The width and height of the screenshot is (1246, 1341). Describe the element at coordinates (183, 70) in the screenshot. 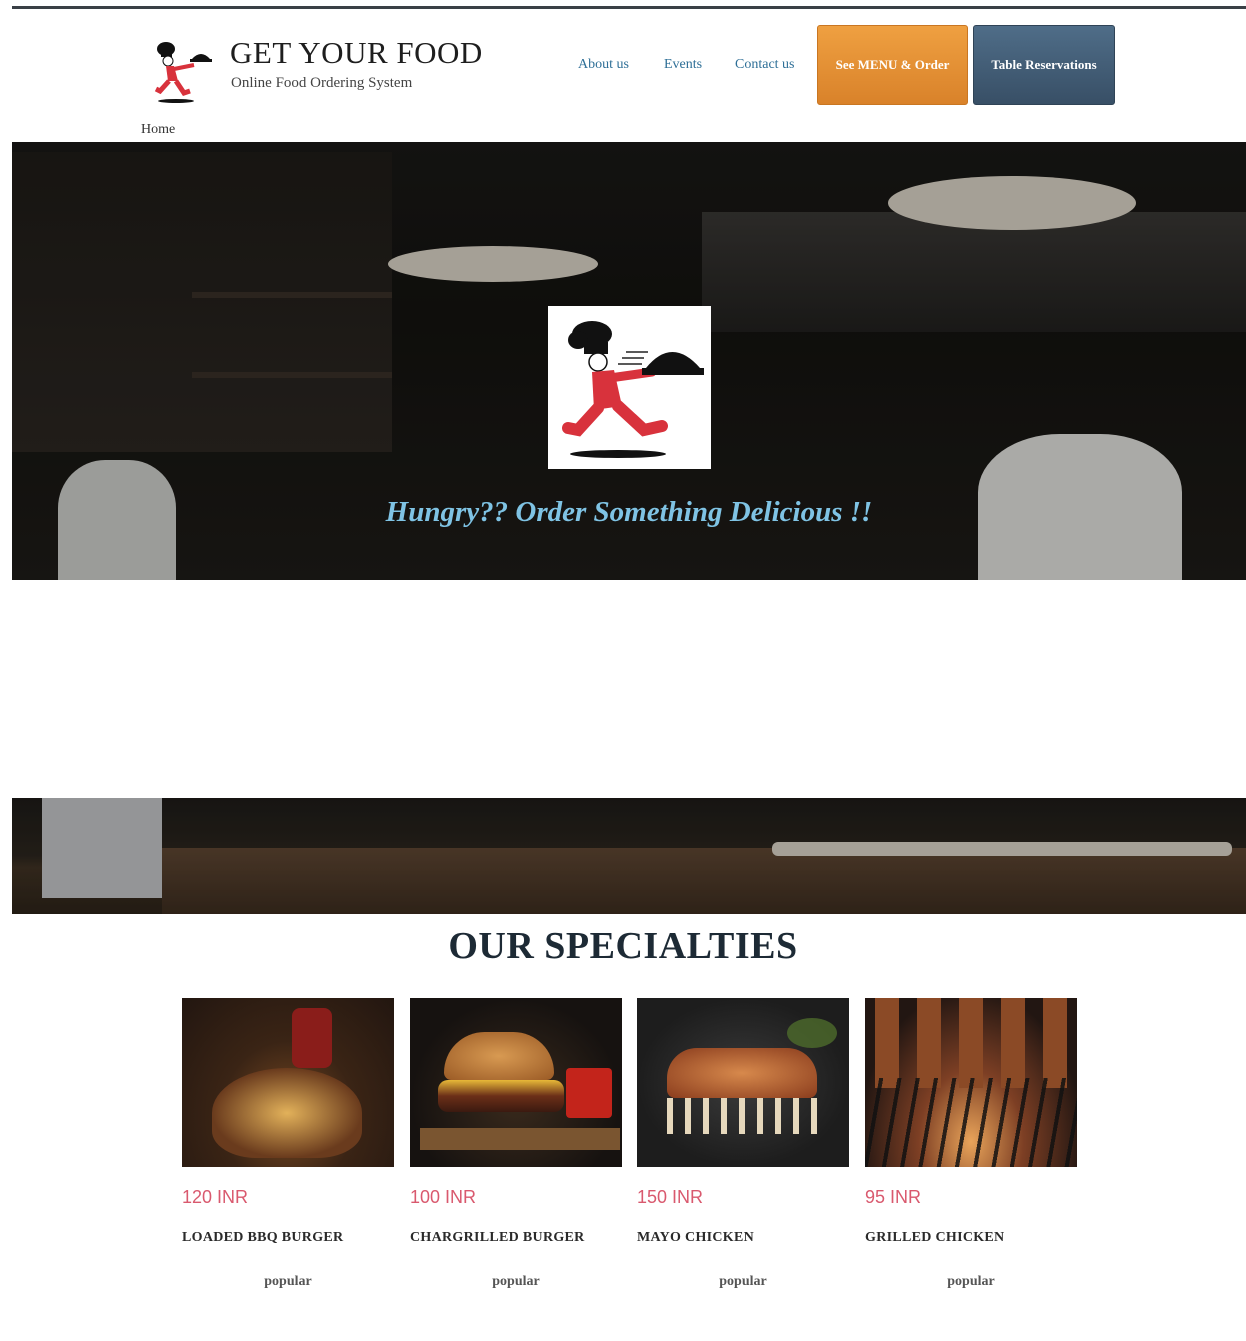

I see `chef-logo-icon` at that location.